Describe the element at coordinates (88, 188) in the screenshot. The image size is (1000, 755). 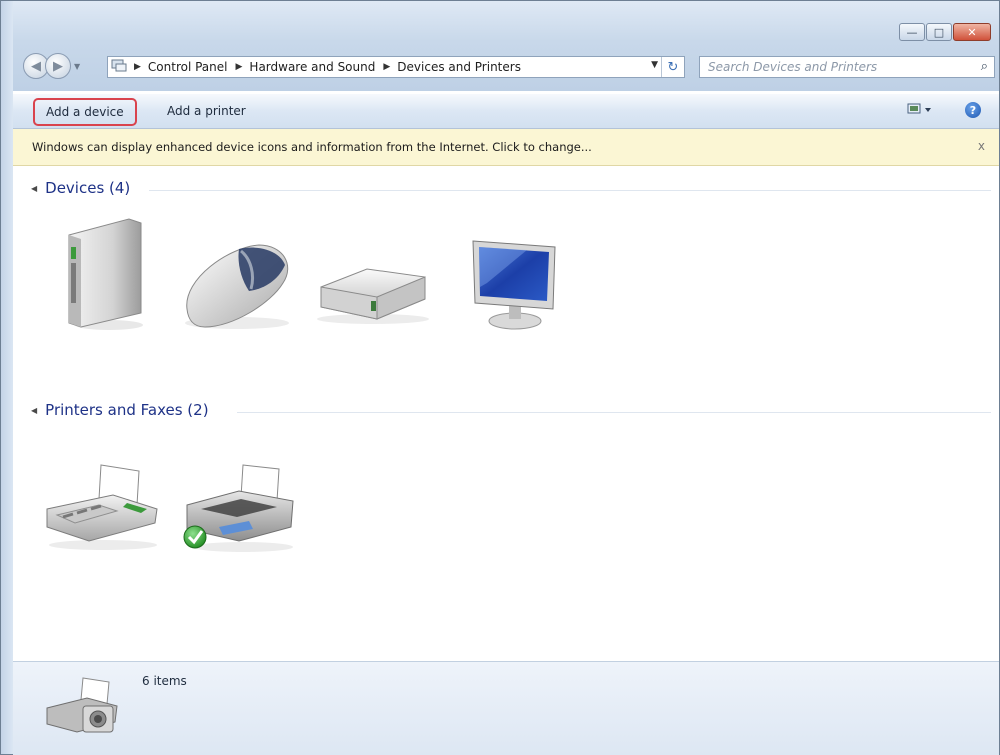
I see `devices-group-label: Devices (4)` at that location.